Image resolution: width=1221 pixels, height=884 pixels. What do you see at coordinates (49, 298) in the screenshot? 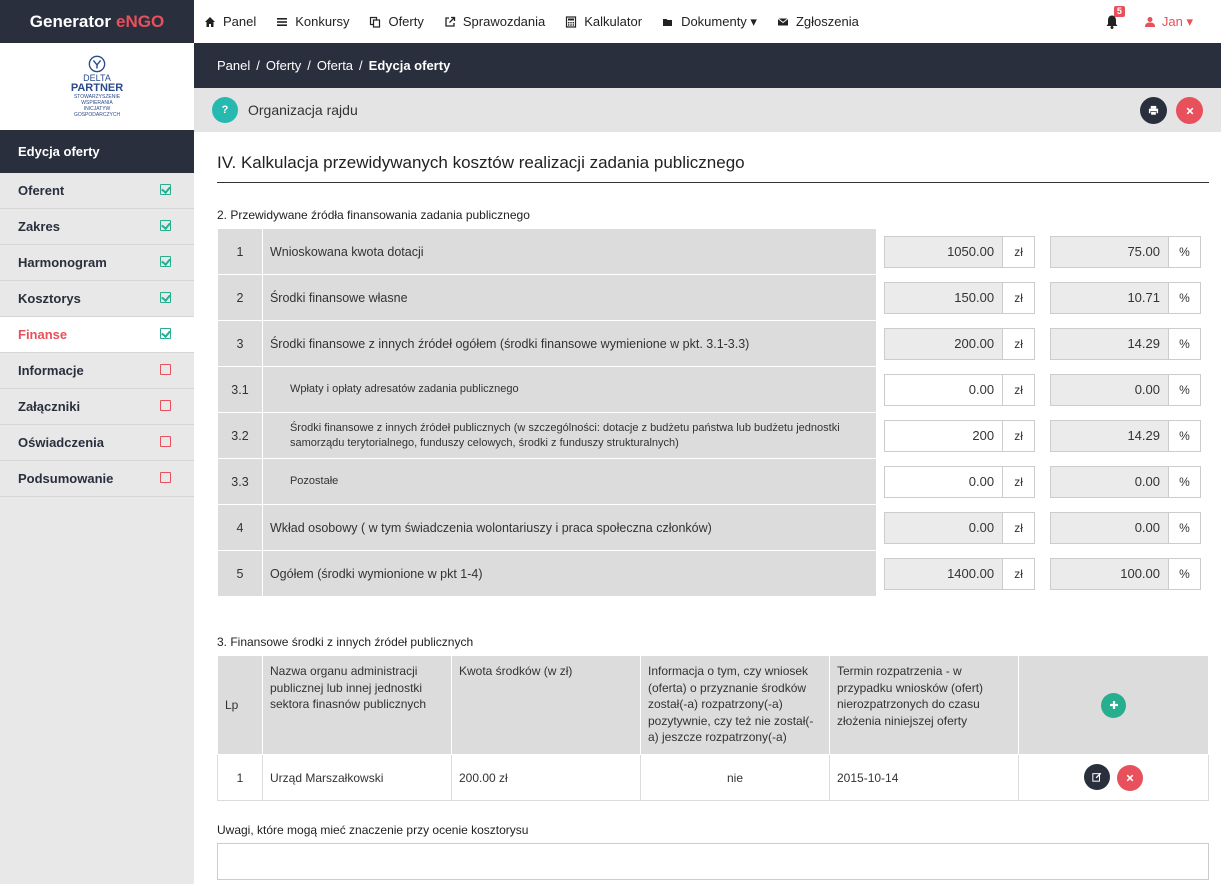
I see `sidebar-item-label: Kosztorys` at bounding box center [49, 298].